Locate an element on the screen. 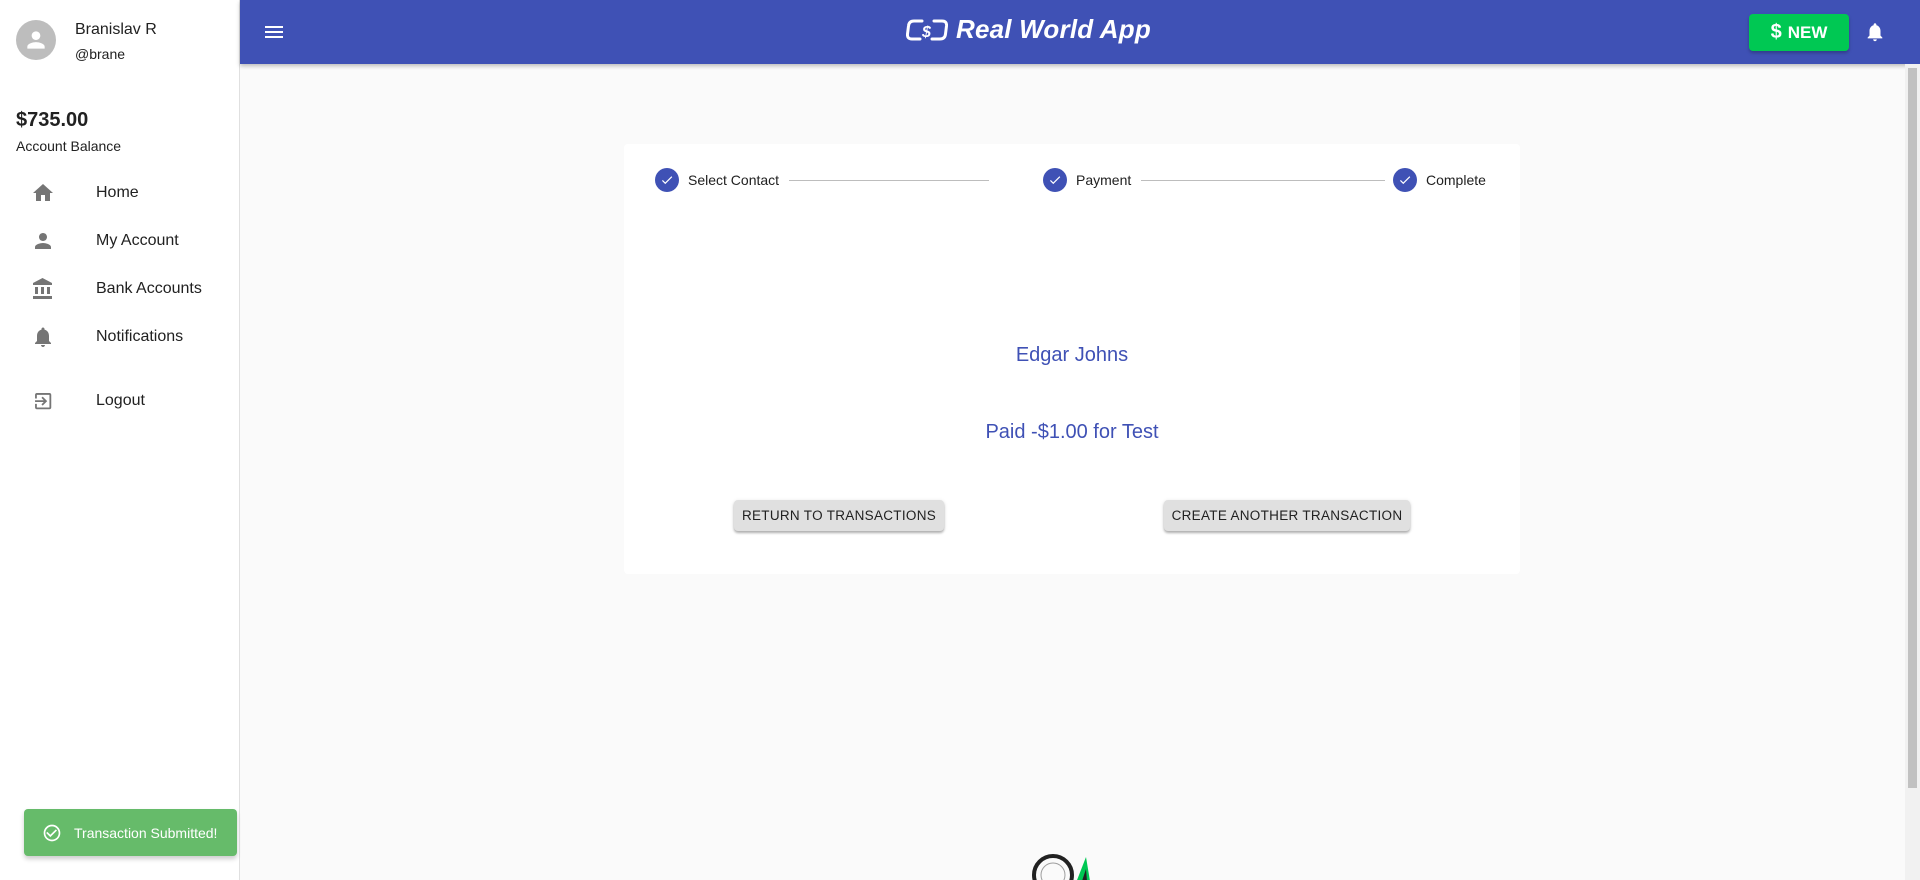 The image size is (1920, 880). new-button-label: NEW is located at coordinates (1807, 32).